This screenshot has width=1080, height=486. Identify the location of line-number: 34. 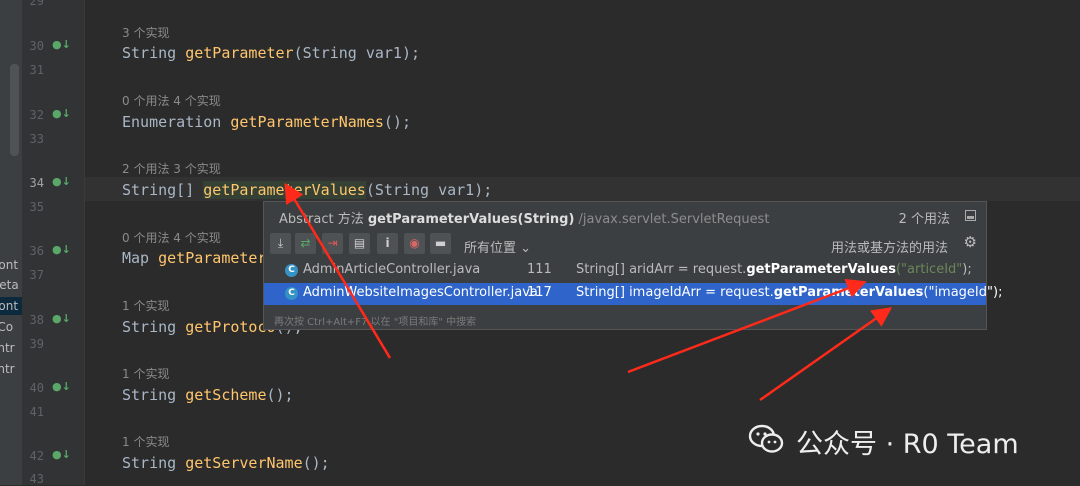
(36, 183).